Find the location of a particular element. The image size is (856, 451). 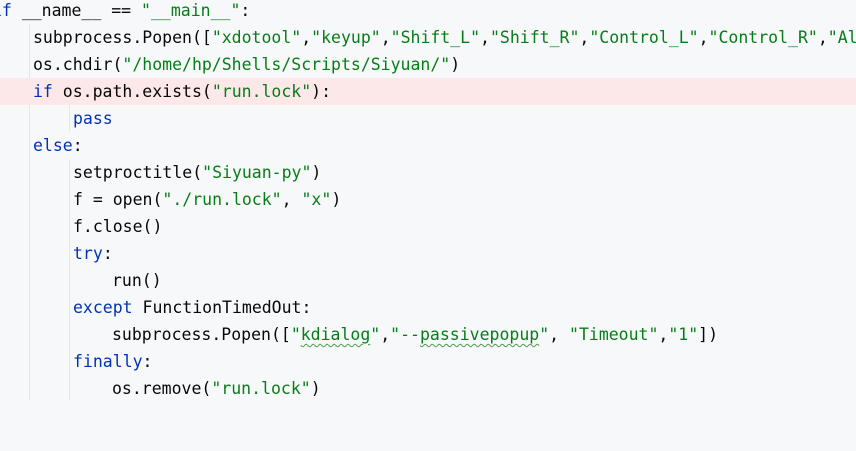

code-token: f.close() is located at coordinates (118, 226).